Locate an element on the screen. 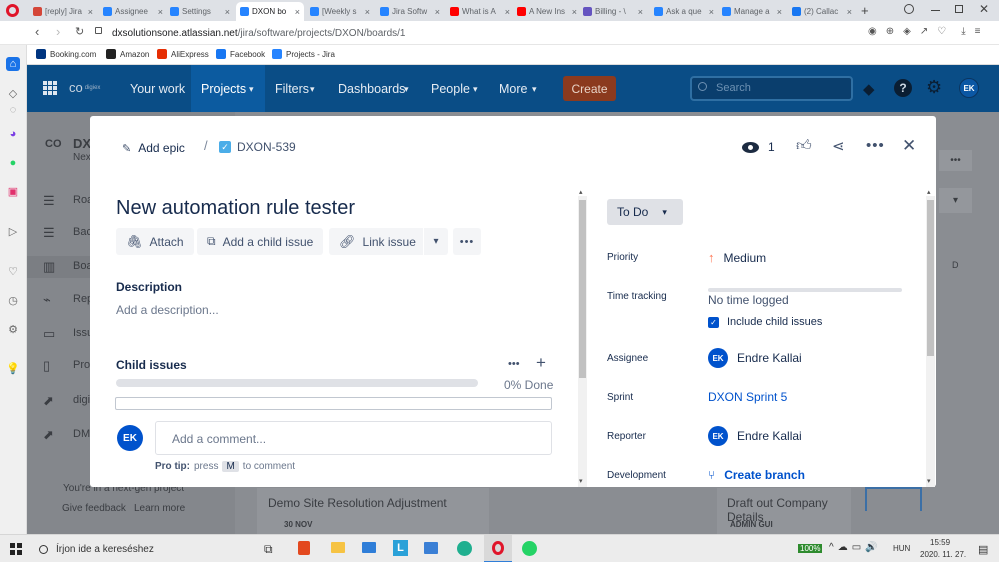 The height and width of the screenshot is (562, 999). browser-tab: Billing - \ × is located at coordinates (613, 11).